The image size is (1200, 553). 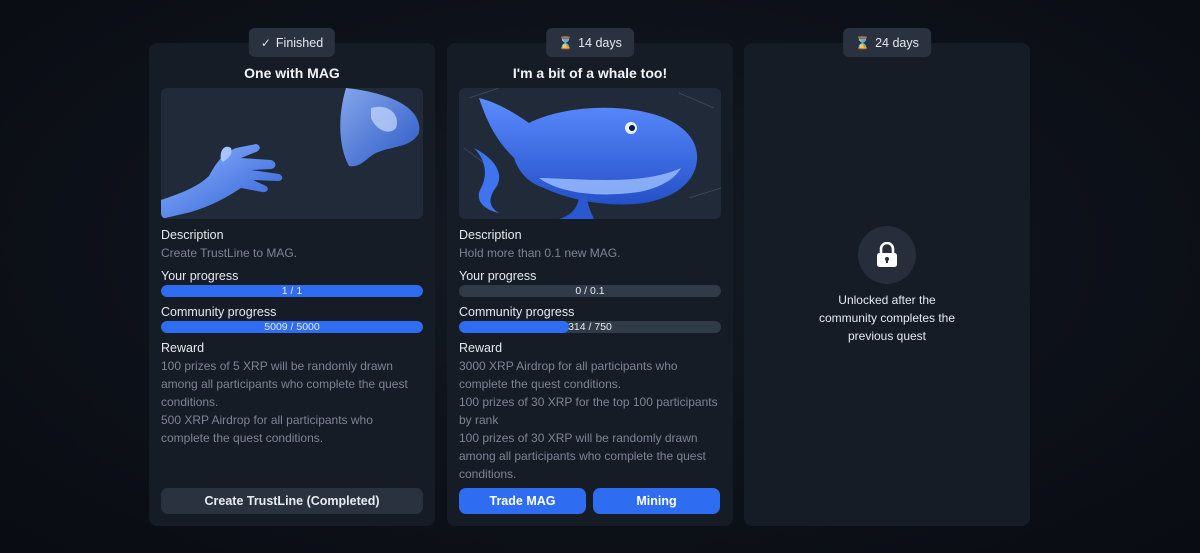 I want to click on locked-message-line: community completes the, so click(x=887, y=318).